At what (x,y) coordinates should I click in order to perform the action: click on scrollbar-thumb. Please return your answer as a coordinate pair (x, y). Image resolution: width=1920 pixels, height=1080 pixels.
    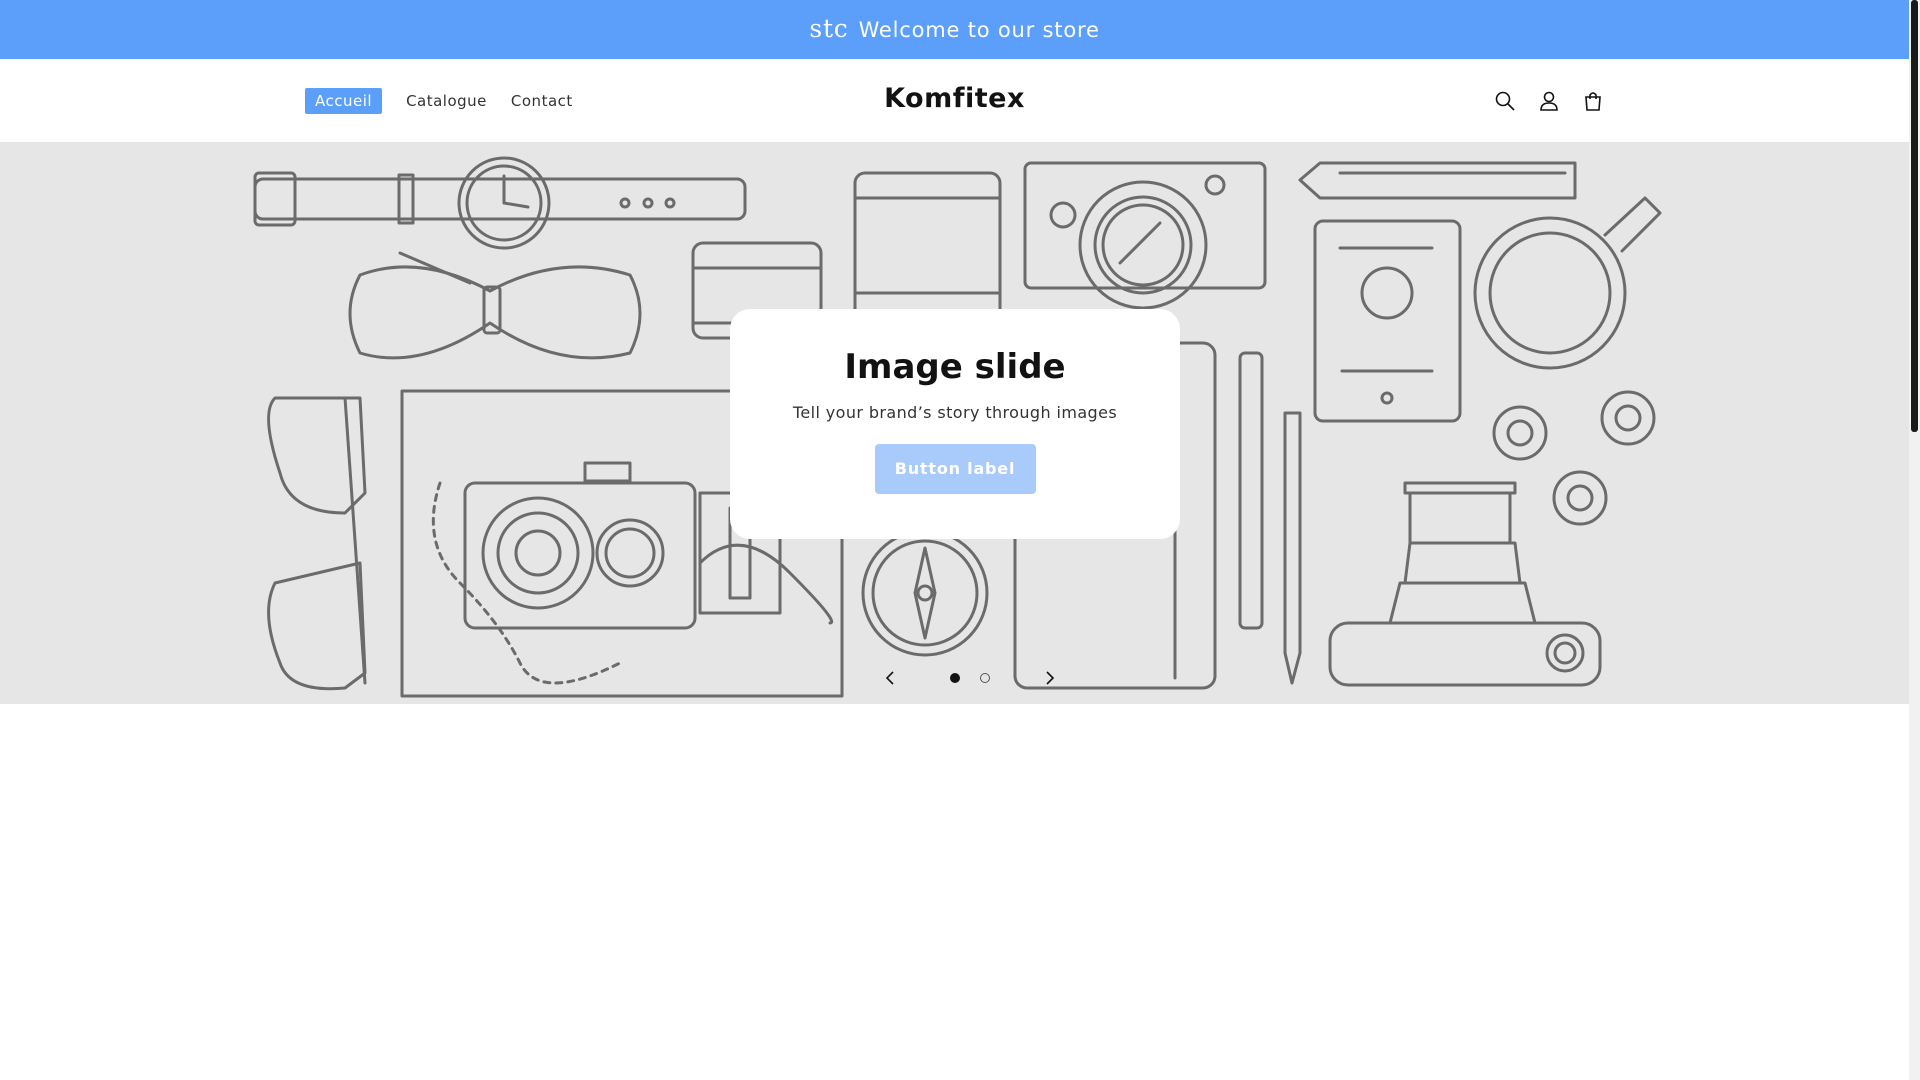
    Looking at the image, I should click on (1914, 216).